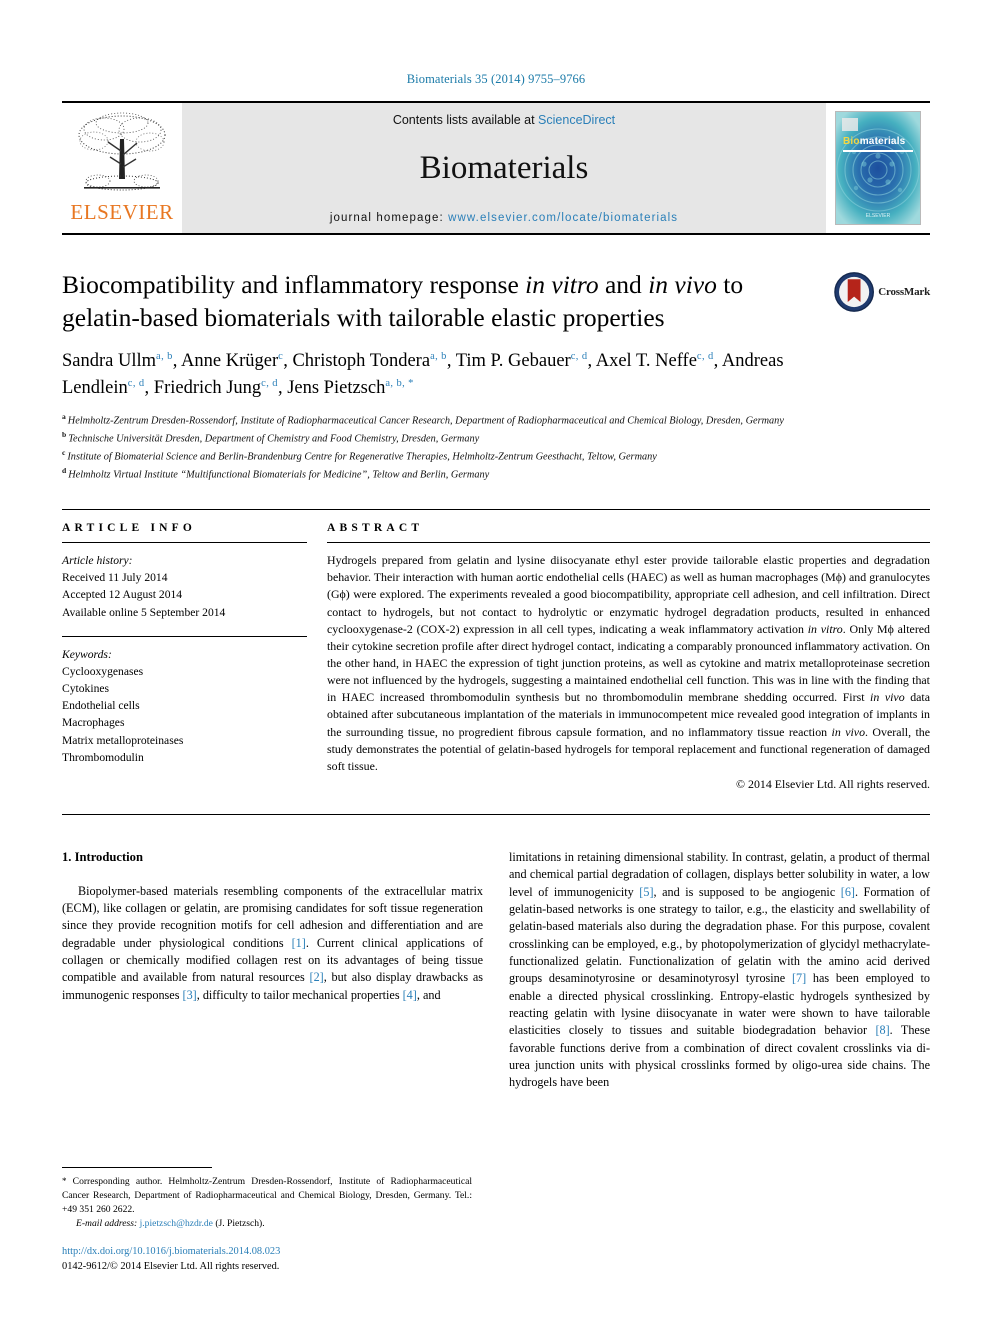  I want to click on history-available: Available online 5 September 2014, so click(144, 612).